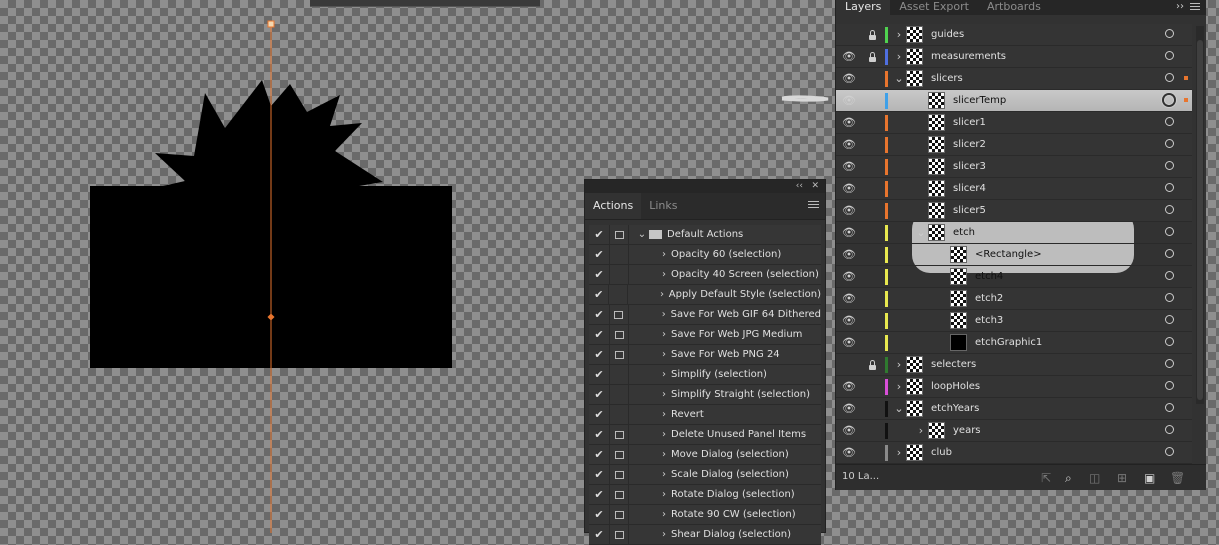 The height and width of the screenshot is (545, 1219). What do you see at coordinates (1068, 478) in the screenshot?
I see `search-icon: ⌕` at bounding box center [1068, 478].